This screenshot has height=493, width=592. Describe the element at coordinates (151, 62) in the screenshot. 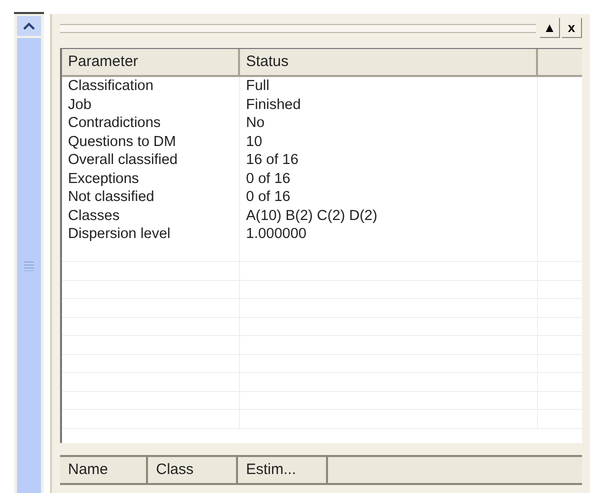

I see `column-header: Parameter` at that location.